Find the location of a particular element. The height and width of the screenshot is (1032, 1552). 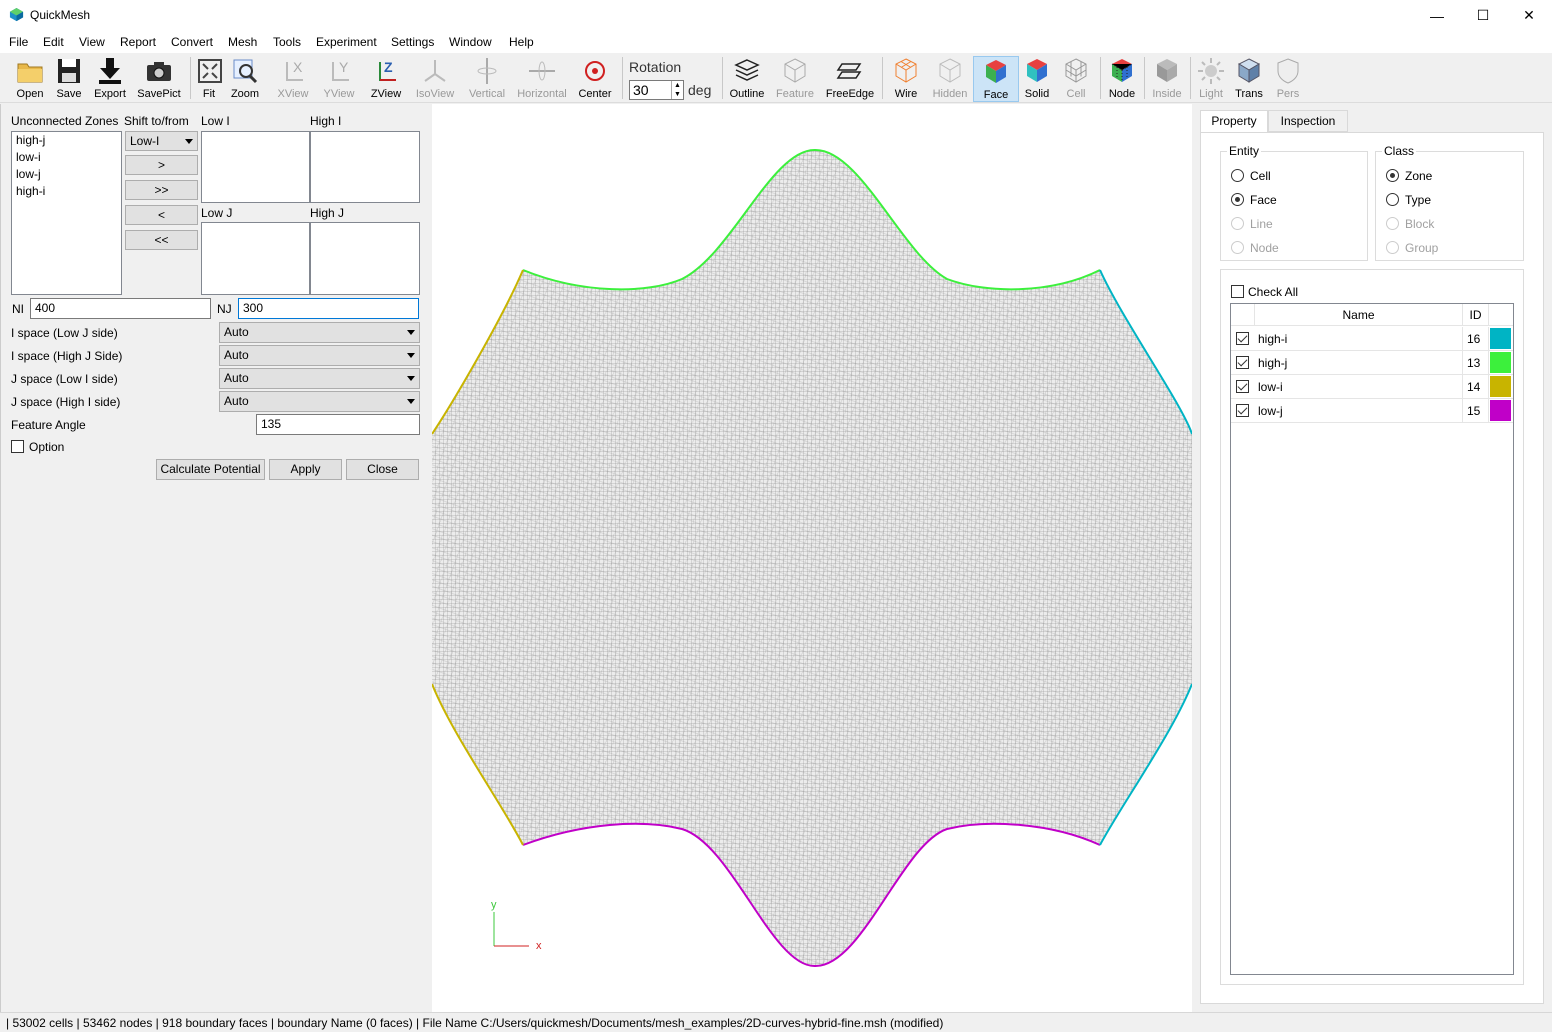

menu-tools: Tools is located at coordinates (287, 42).